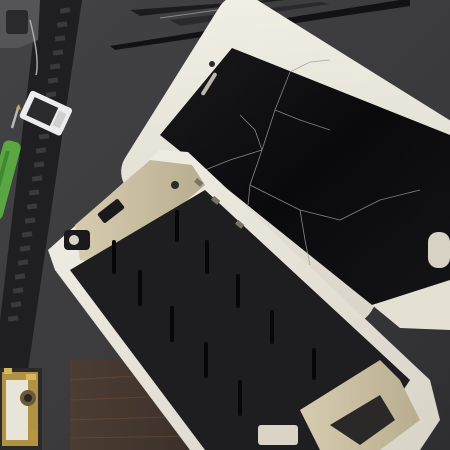 The width and height of the screenshot is (450, 450). What do you see at coordinates (21, 409) in the screenshot?
I see `circuit-board-icon` at bounding box center [21, 409].